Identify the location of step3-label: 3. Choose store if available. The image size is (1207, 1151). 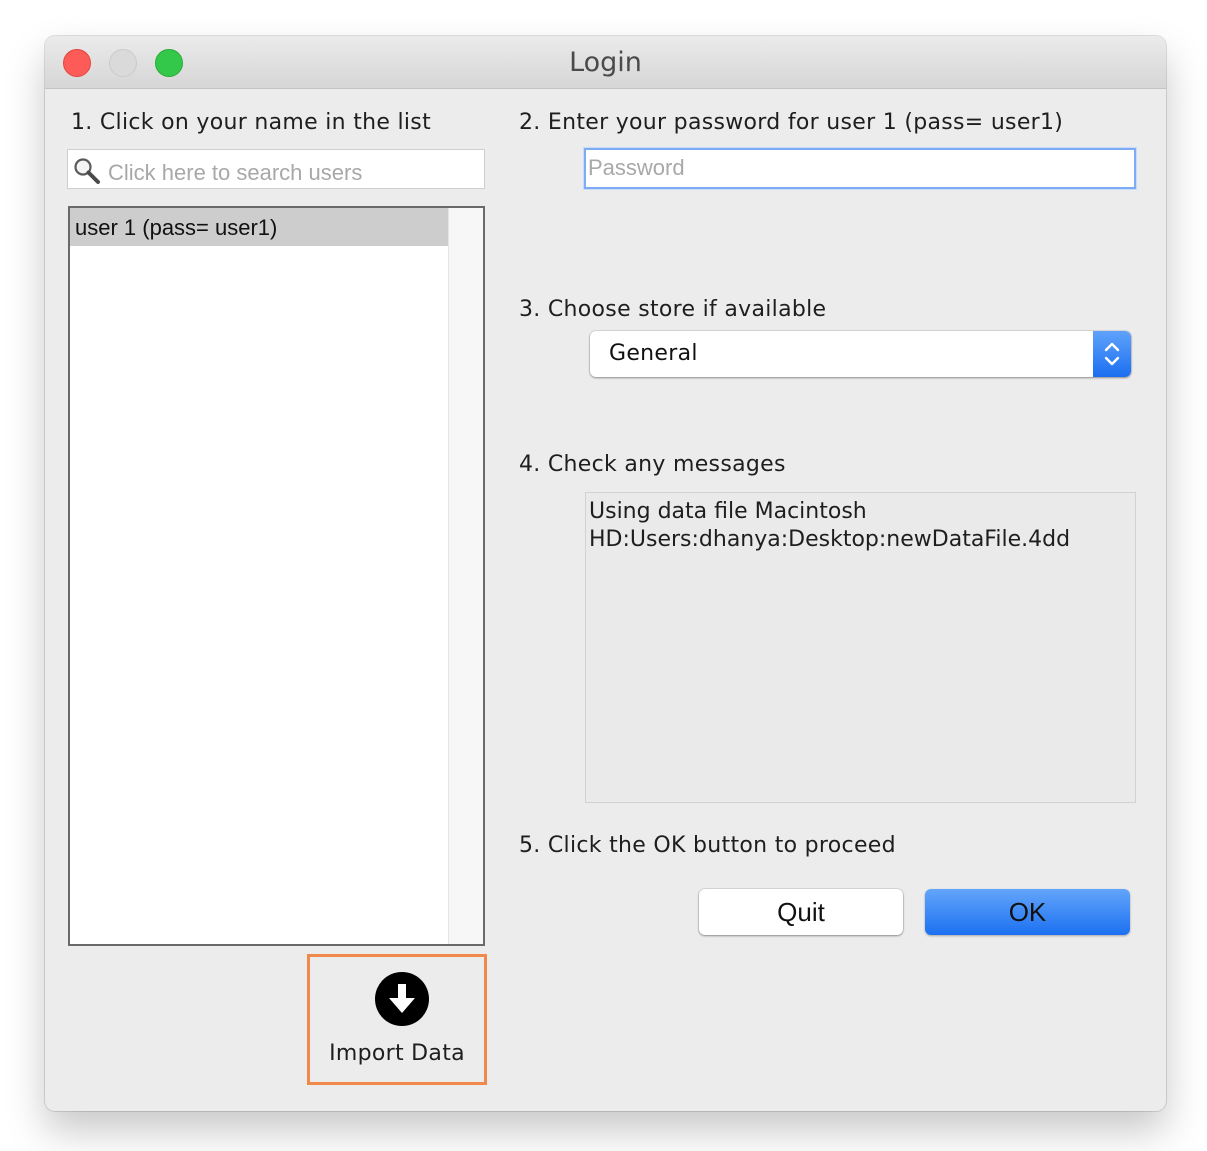
(673, 309).